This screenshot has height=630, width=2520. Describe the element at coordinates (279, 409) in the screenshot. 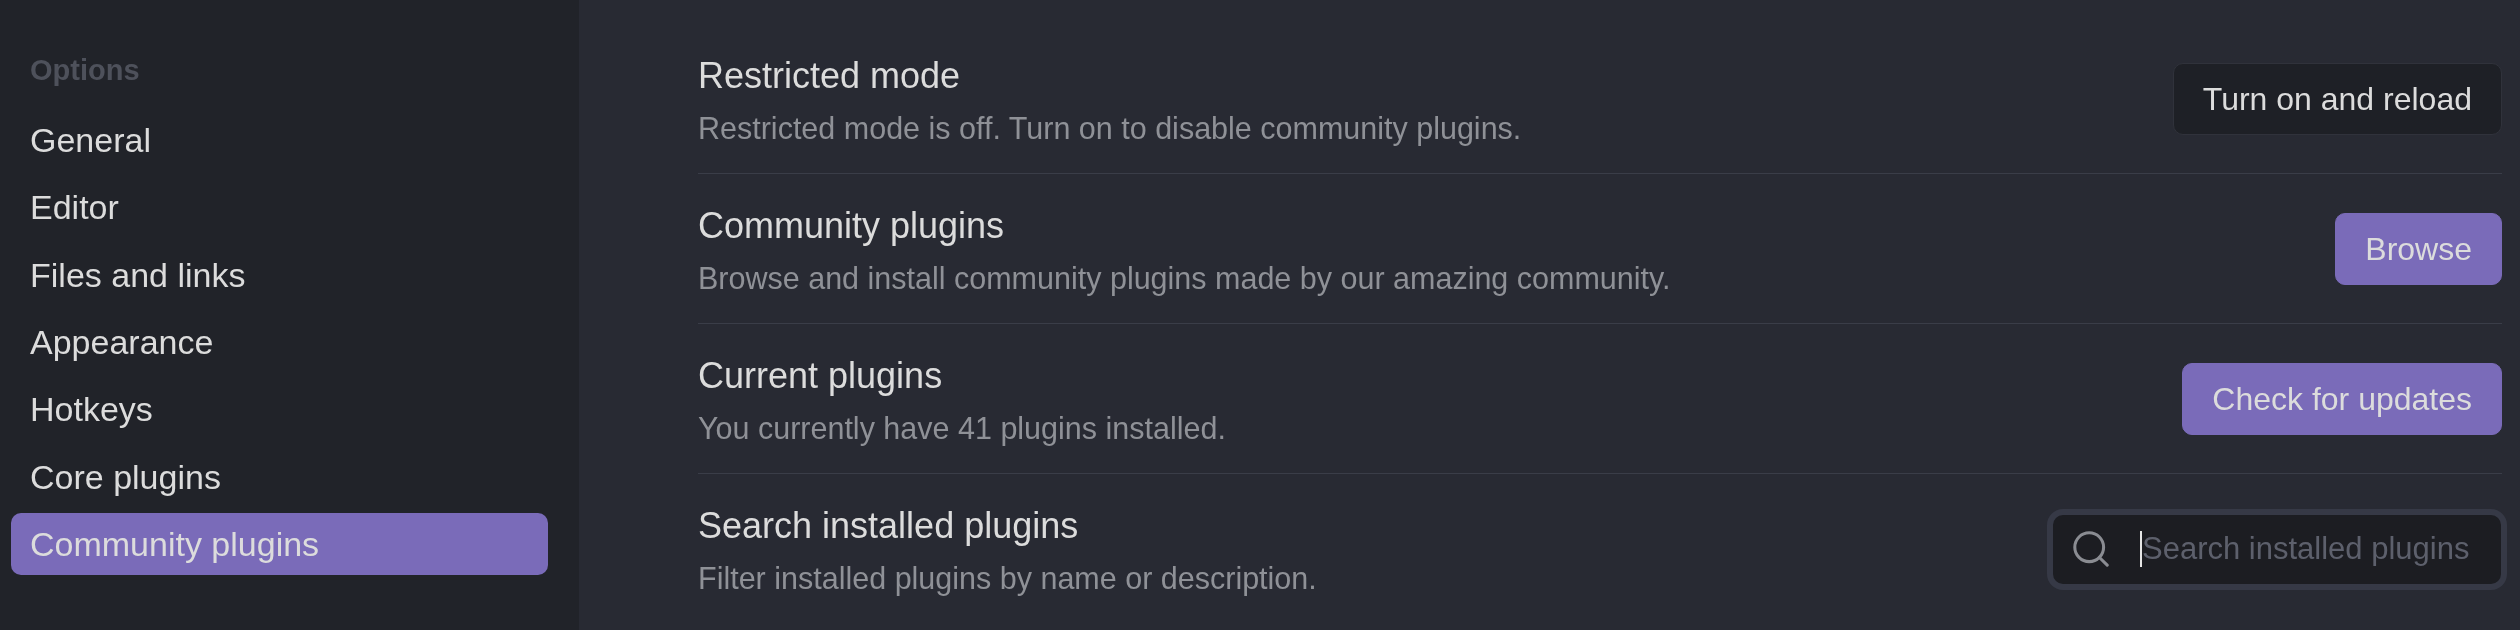

I see `sidebar-item: Hotkeys` at that location.